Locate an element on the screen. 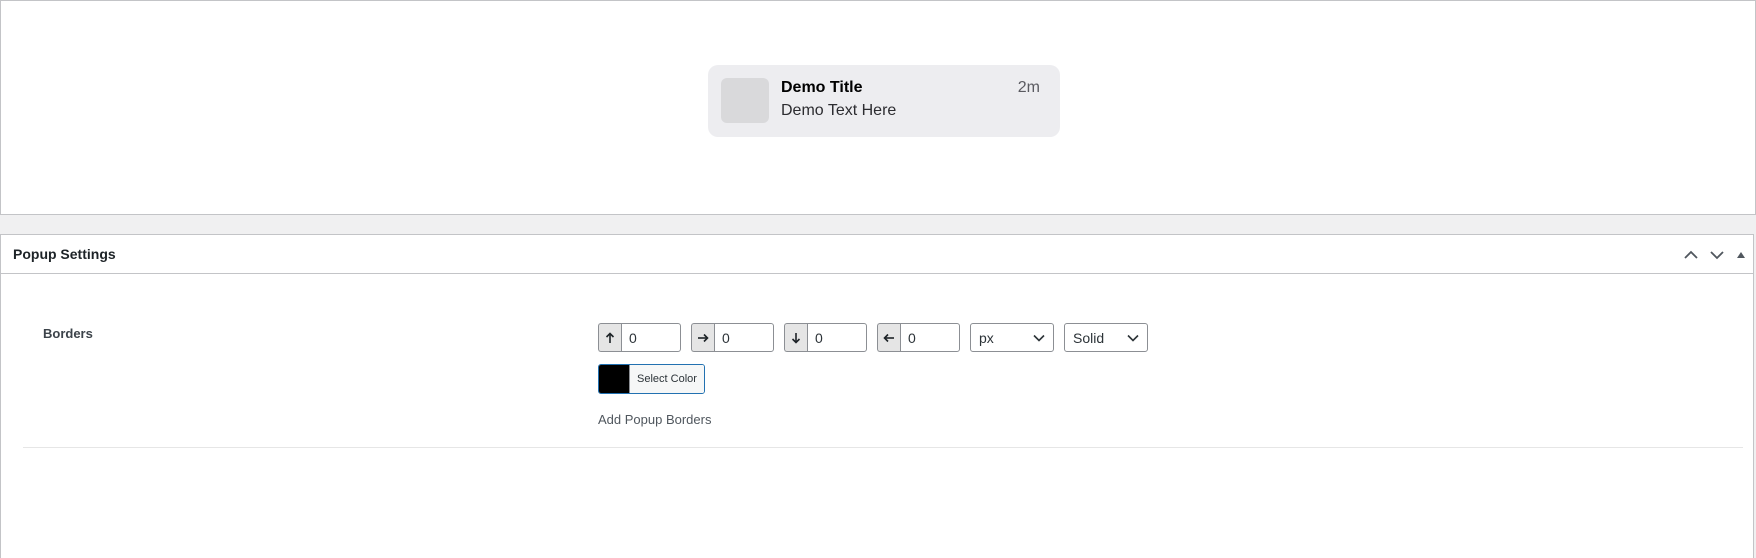 The width and height of the screenshot is (1756, 558). border-bottom-input is located at coordinates (837, 337).